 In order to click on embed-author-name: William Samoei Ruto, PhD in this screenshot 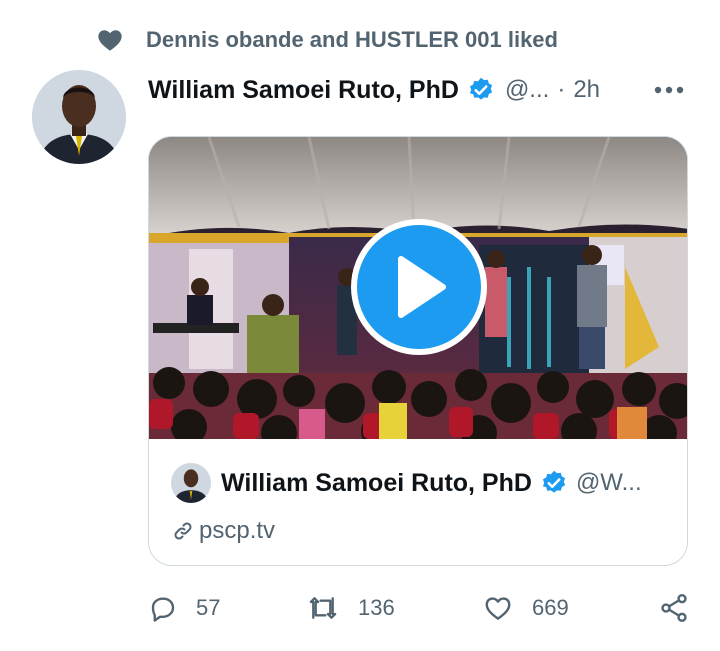, I will do `click(376, 482)`.